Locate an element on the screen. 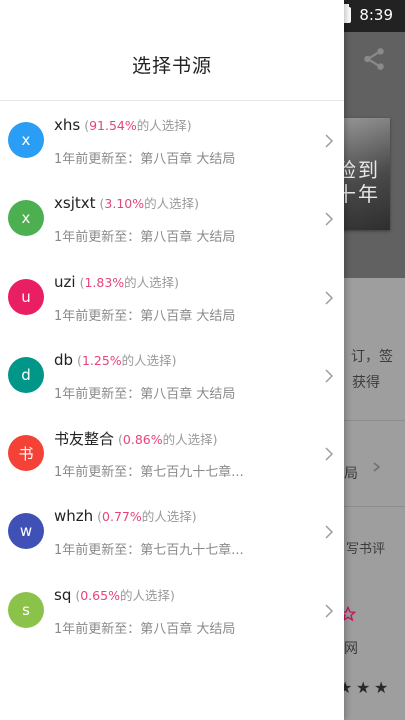 This screenshot has width=405, height=720. source-title-line: whzh (0.77%的人选择) is located at coordinates (125, 515).